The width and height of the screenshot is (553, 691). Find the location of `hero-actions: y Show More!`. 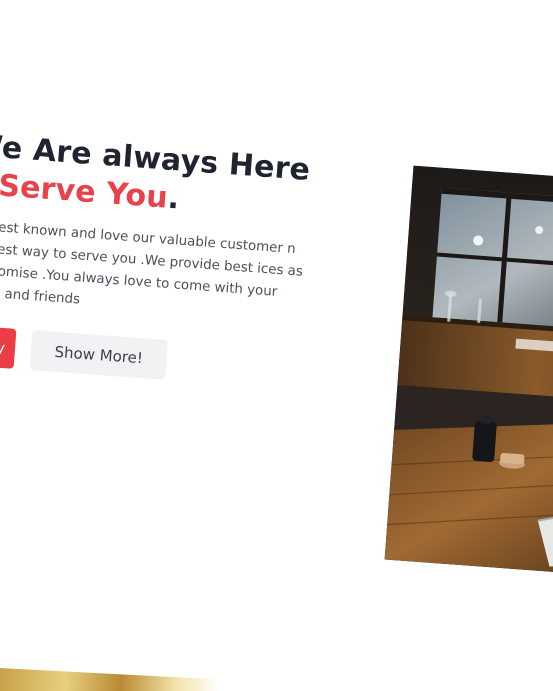

hero-actions: y Show More! is located at coordinates (163, 359).